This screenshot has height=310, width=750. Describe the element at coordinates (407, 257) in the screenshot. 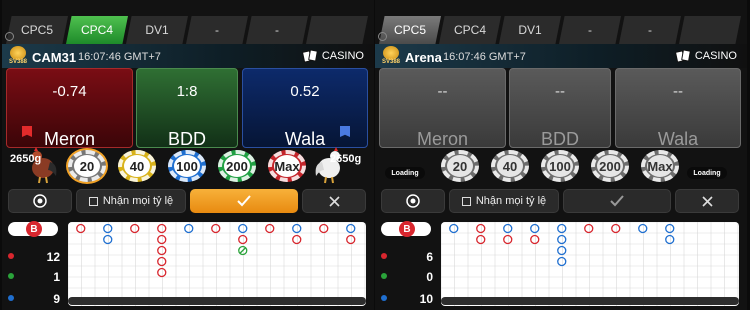

I see `stat-red: 6` at that location.